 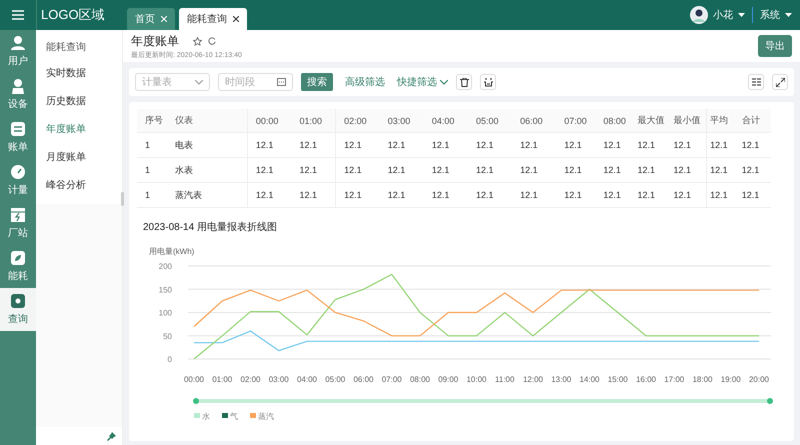 What do you see at coordinates (266, 416) in the screenshot?
I see `legend-label: 蒸汽` at bounding box center [266, 416].